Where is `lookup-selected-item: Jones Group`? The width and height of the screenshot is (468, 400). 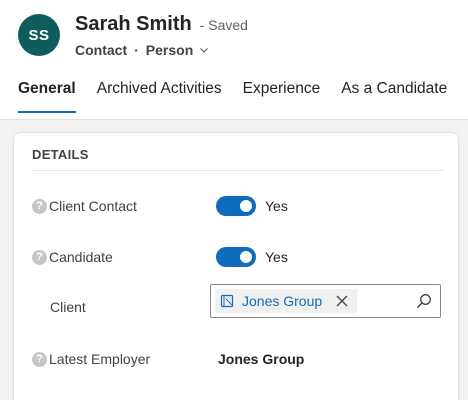
lookup-selected-item: Jones Group is located at coordinates (286, 301).